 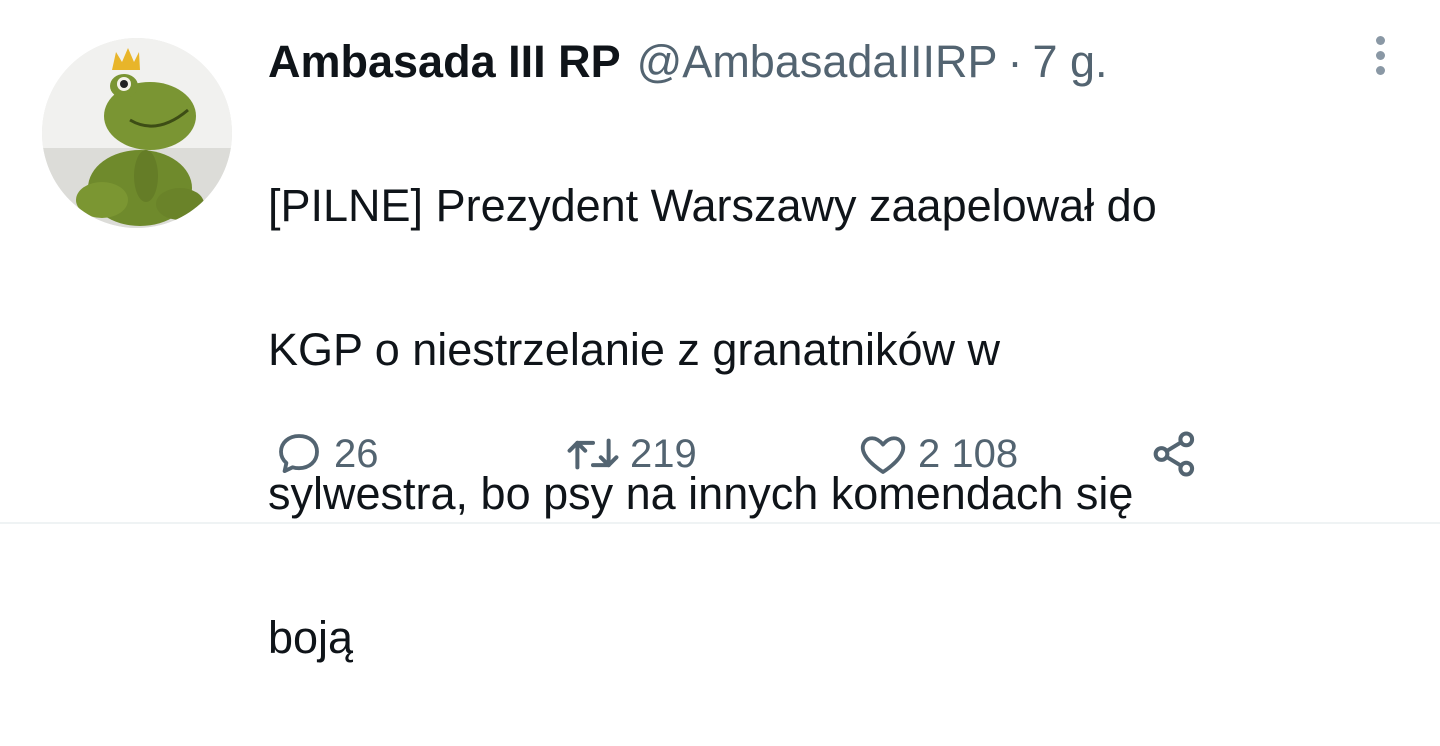 I want to click on tweet-divider, so click(x=720, y=523).